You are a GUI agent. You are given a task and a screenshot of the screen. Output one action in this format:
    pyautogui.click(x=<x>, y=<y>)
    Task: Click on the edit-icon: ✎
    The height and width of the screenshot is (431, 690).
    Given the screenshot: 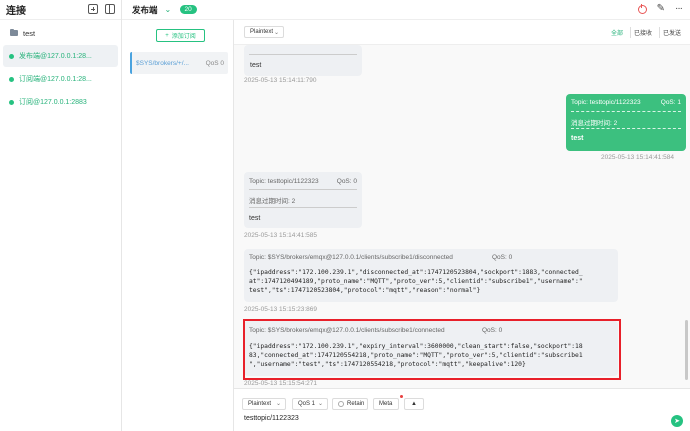 What is the action you would take?
    pyautogui.click(x=661, y=9)
    